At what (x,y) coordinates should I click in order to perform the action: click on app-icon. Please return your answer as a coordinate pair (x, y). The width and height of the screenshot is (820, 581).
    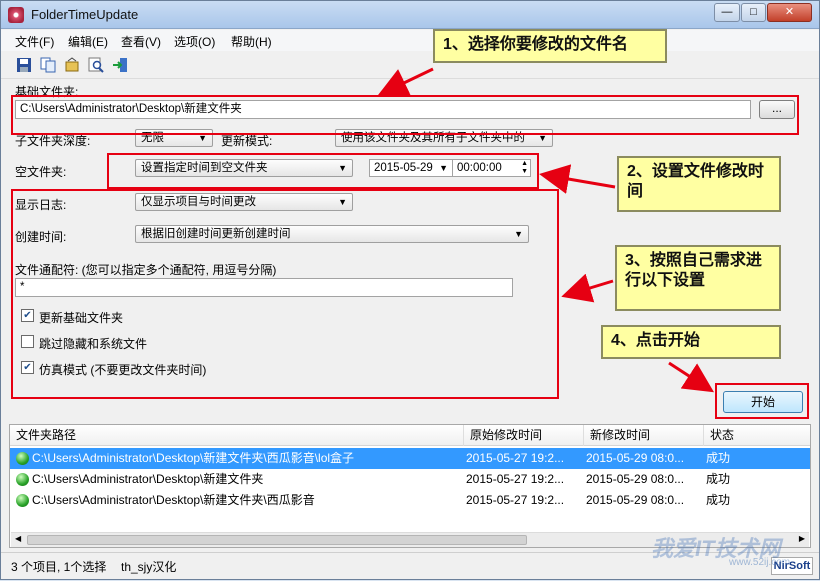
    Looking at the image, I should click on (16, 15).